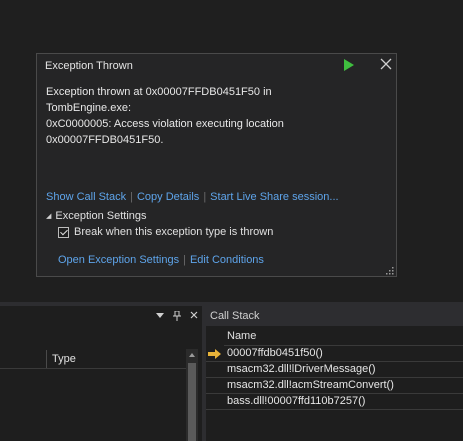 The image size is (463, 441). What do you see at coordinates (334, 316) in the screenshot?
I see `call-stack-title: Call Stack` at bounding box center [334, 316].